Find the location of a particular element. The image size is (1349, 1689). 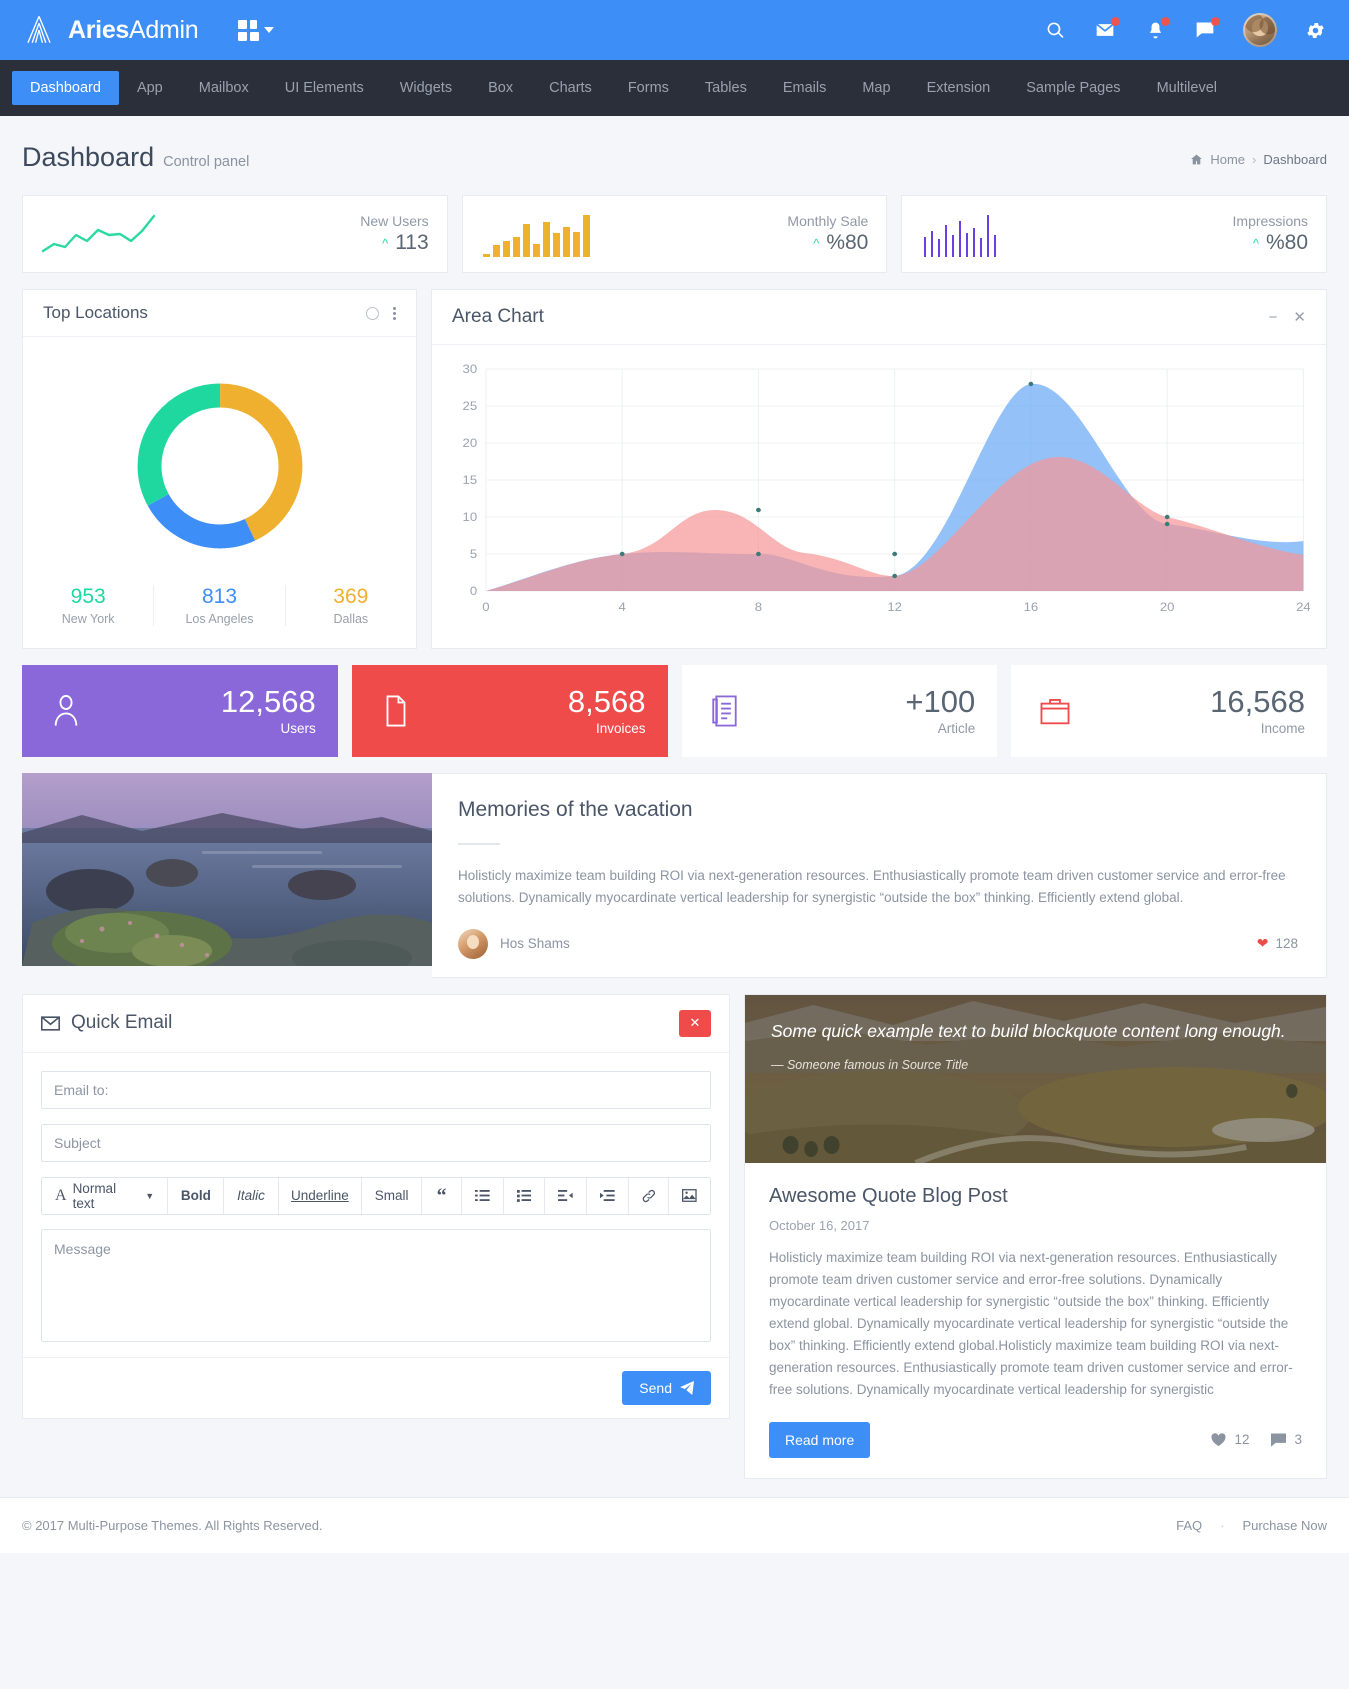

stat-card-impressions: Impressions ^ %80 is located at coordinates (1114, 234).